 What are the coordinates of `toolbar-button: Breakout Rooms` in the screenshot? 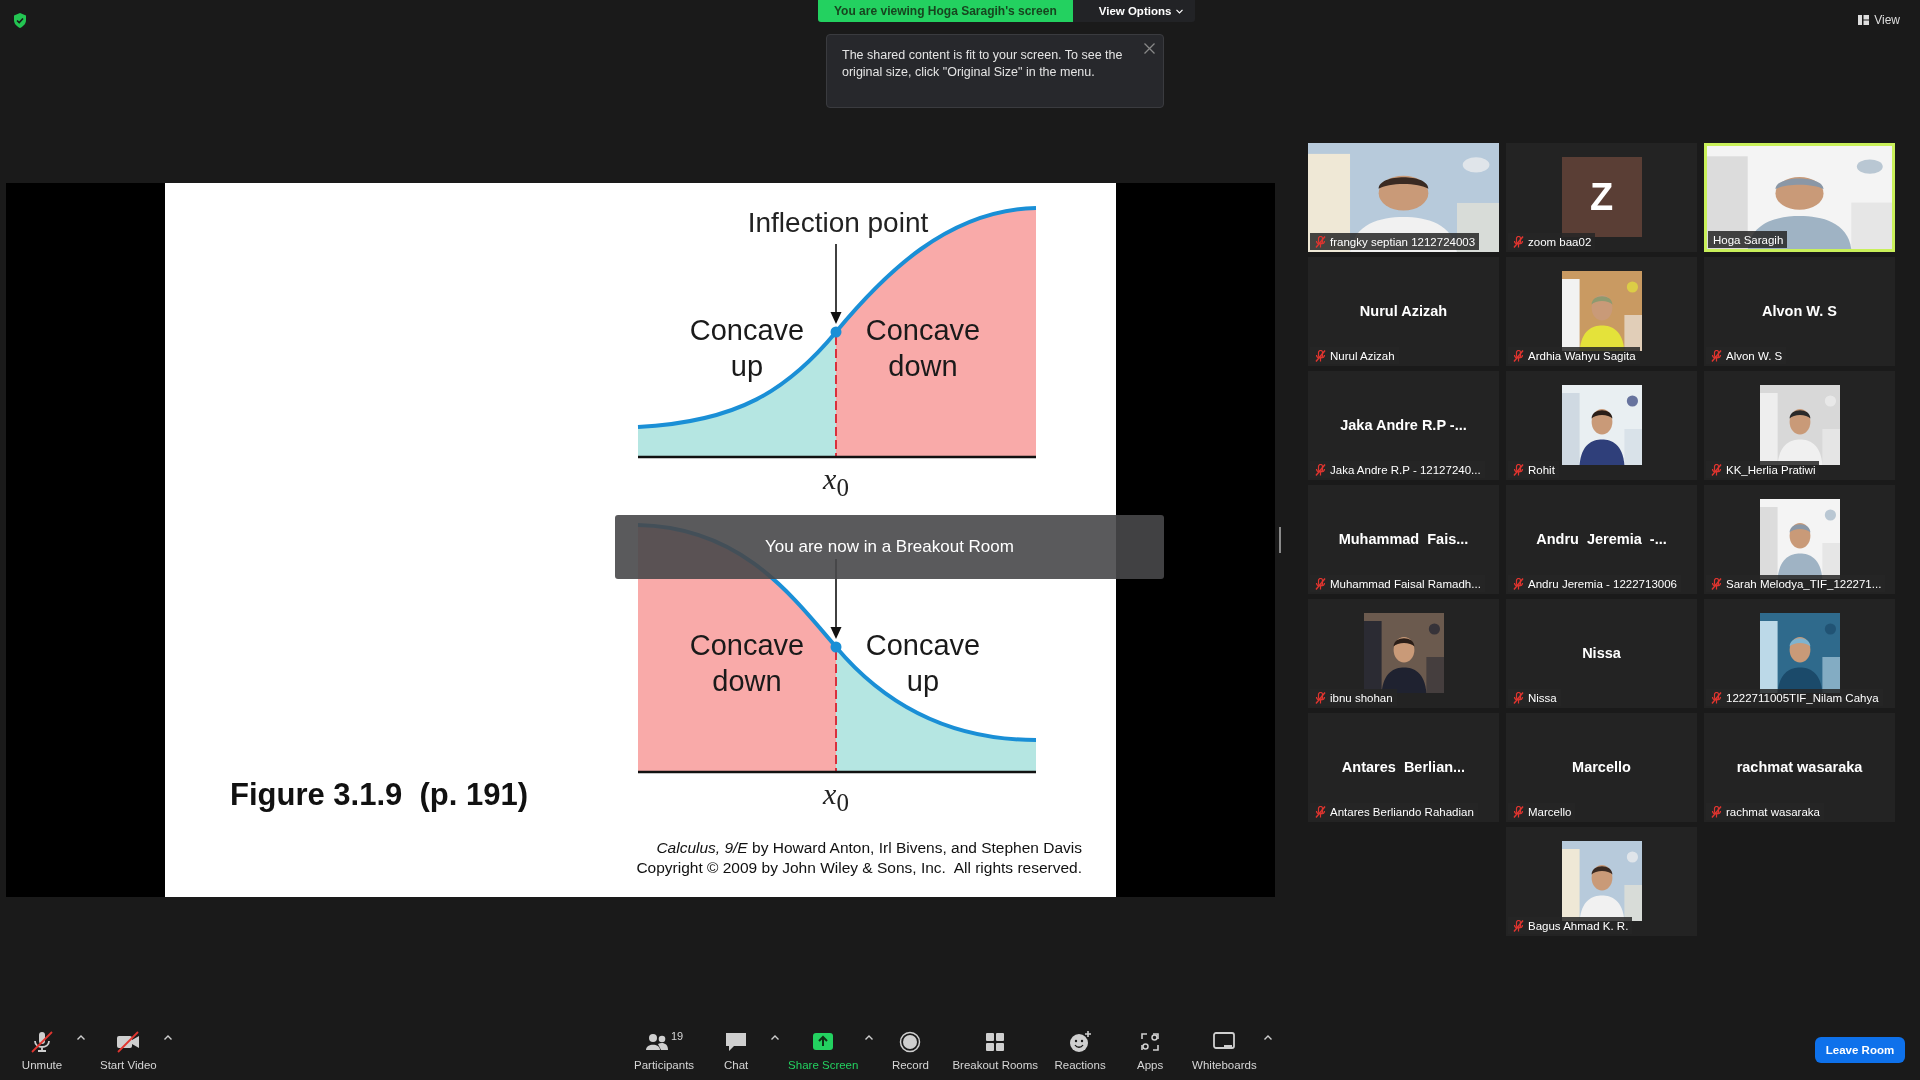 It's located at (995, 1050).